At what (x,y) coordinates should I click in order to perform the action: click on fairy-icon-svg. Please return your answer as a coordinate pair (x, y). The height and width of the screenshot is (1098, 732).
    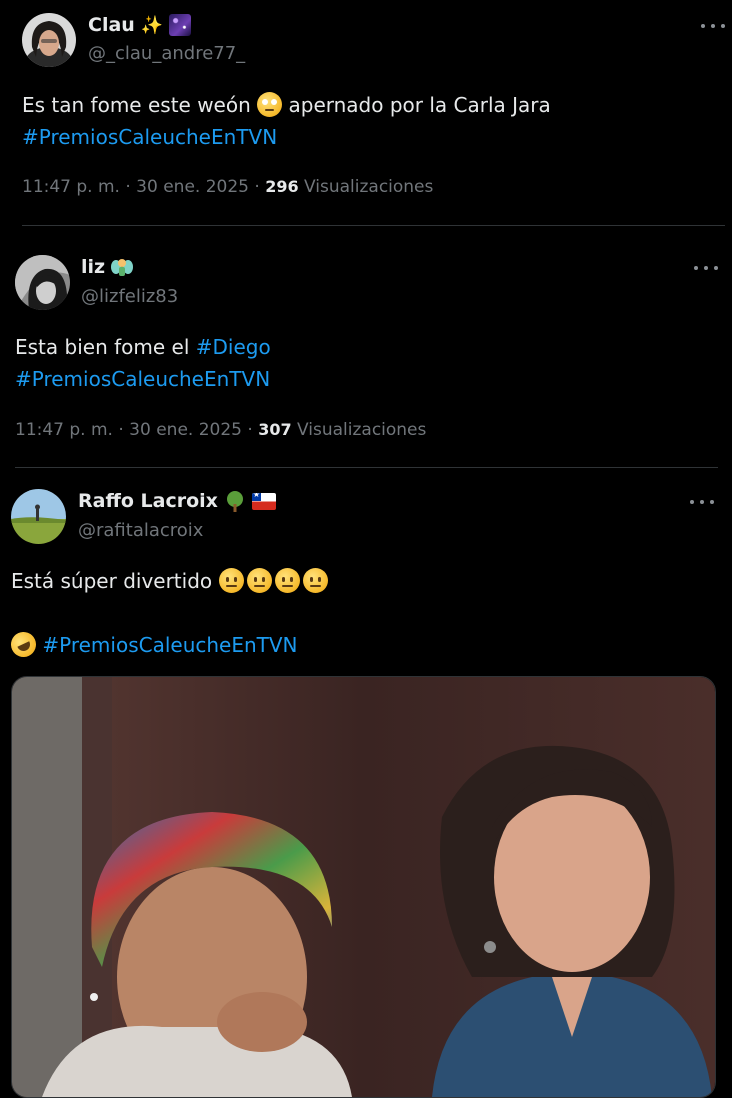
    Looking at the image, I should click on (122, 267).